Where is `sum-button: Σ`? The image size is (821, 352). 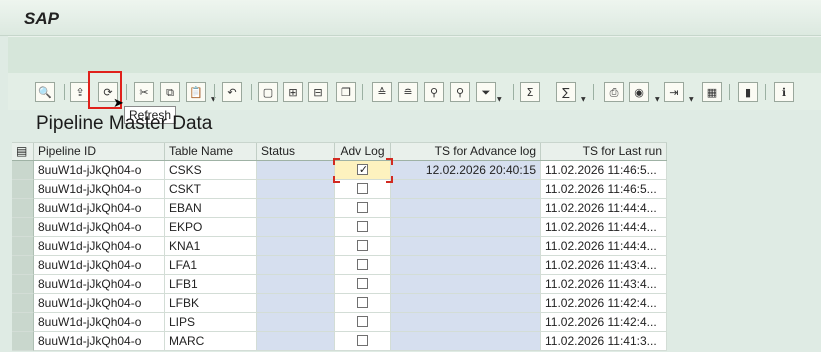 sum-button: Σ is located at coordinates (530, 92).